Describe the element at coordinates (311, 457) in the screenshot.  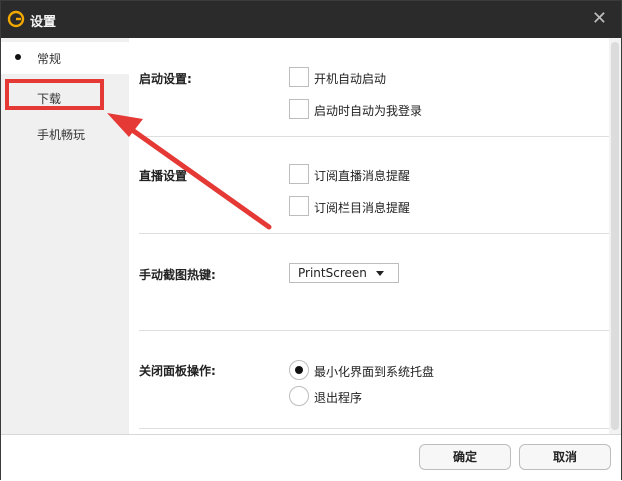
I see `dialog-footer: 确定 取消` at that location.